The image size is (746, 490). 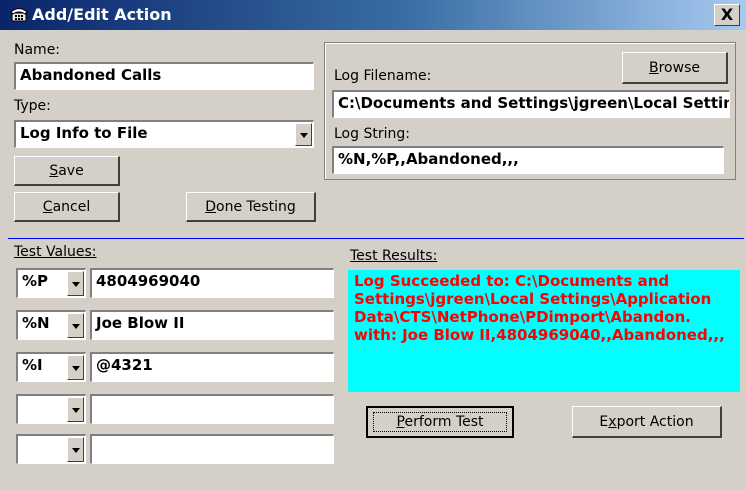 I want to click on type-label: Type:, so click(x=32, y=106).